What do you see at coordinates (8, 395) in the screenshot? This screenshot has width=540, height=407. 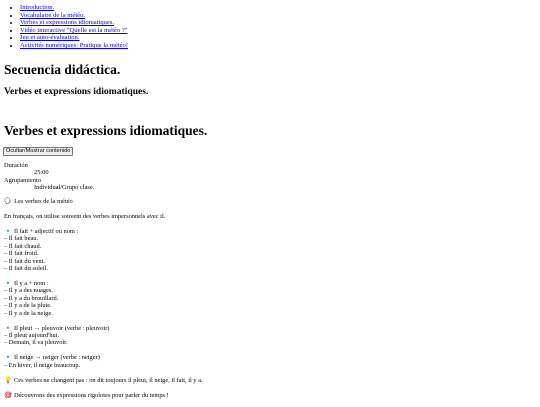 I see `target-icon: 🎯` at bounding box center [8, 395].